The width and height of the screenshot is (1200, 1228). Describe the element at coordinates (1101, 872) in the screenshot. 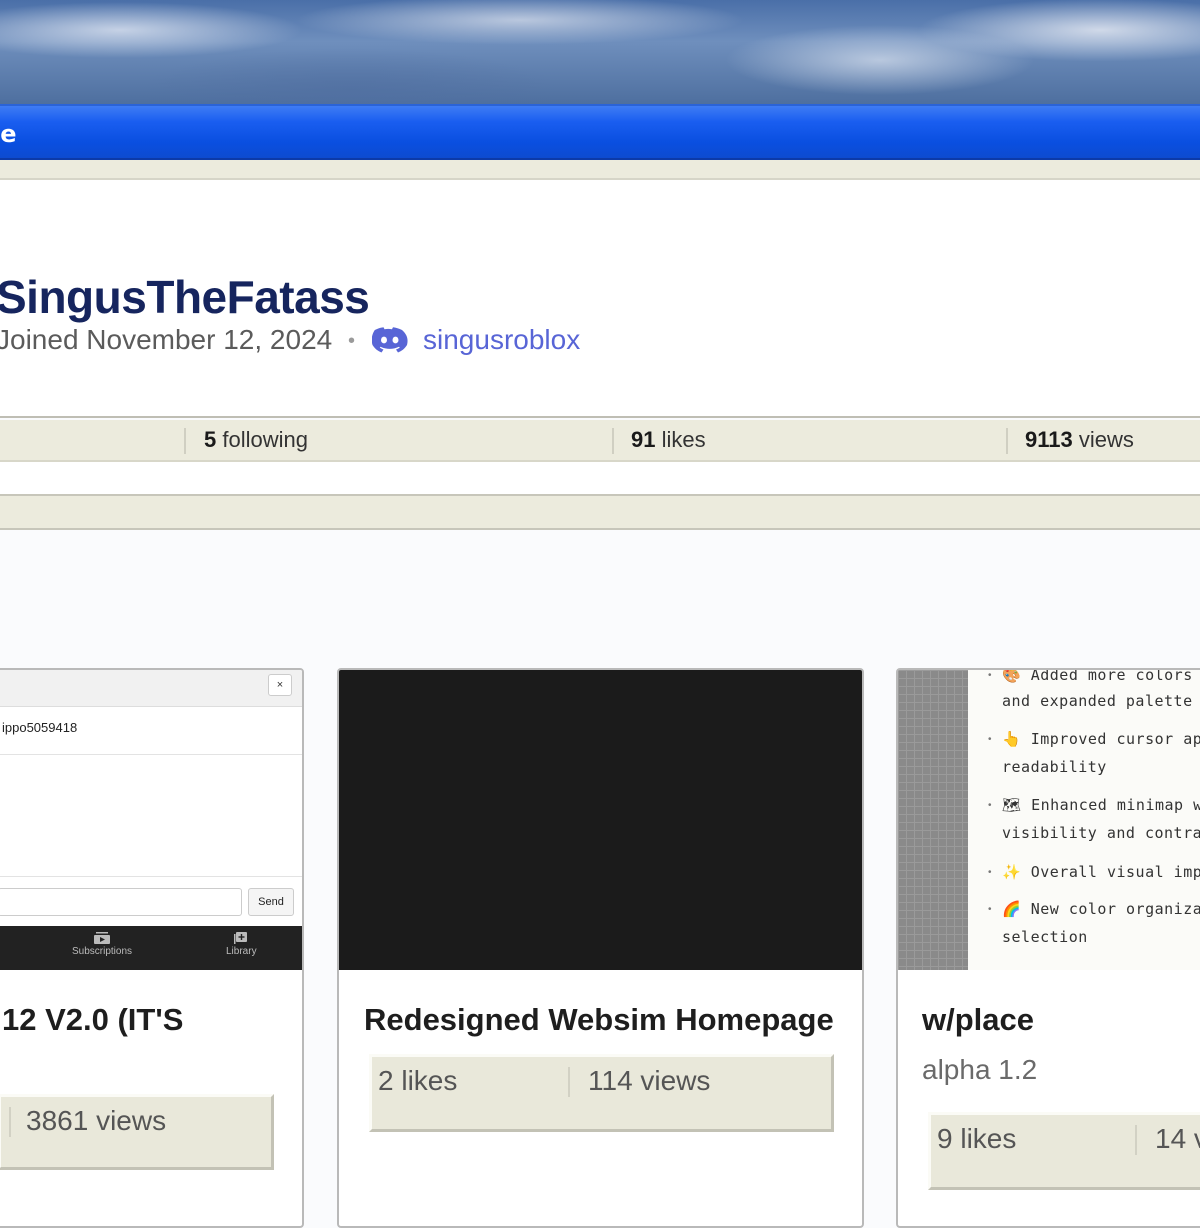

I see `changelog-line: ✨ Overall visual impro` at that location.